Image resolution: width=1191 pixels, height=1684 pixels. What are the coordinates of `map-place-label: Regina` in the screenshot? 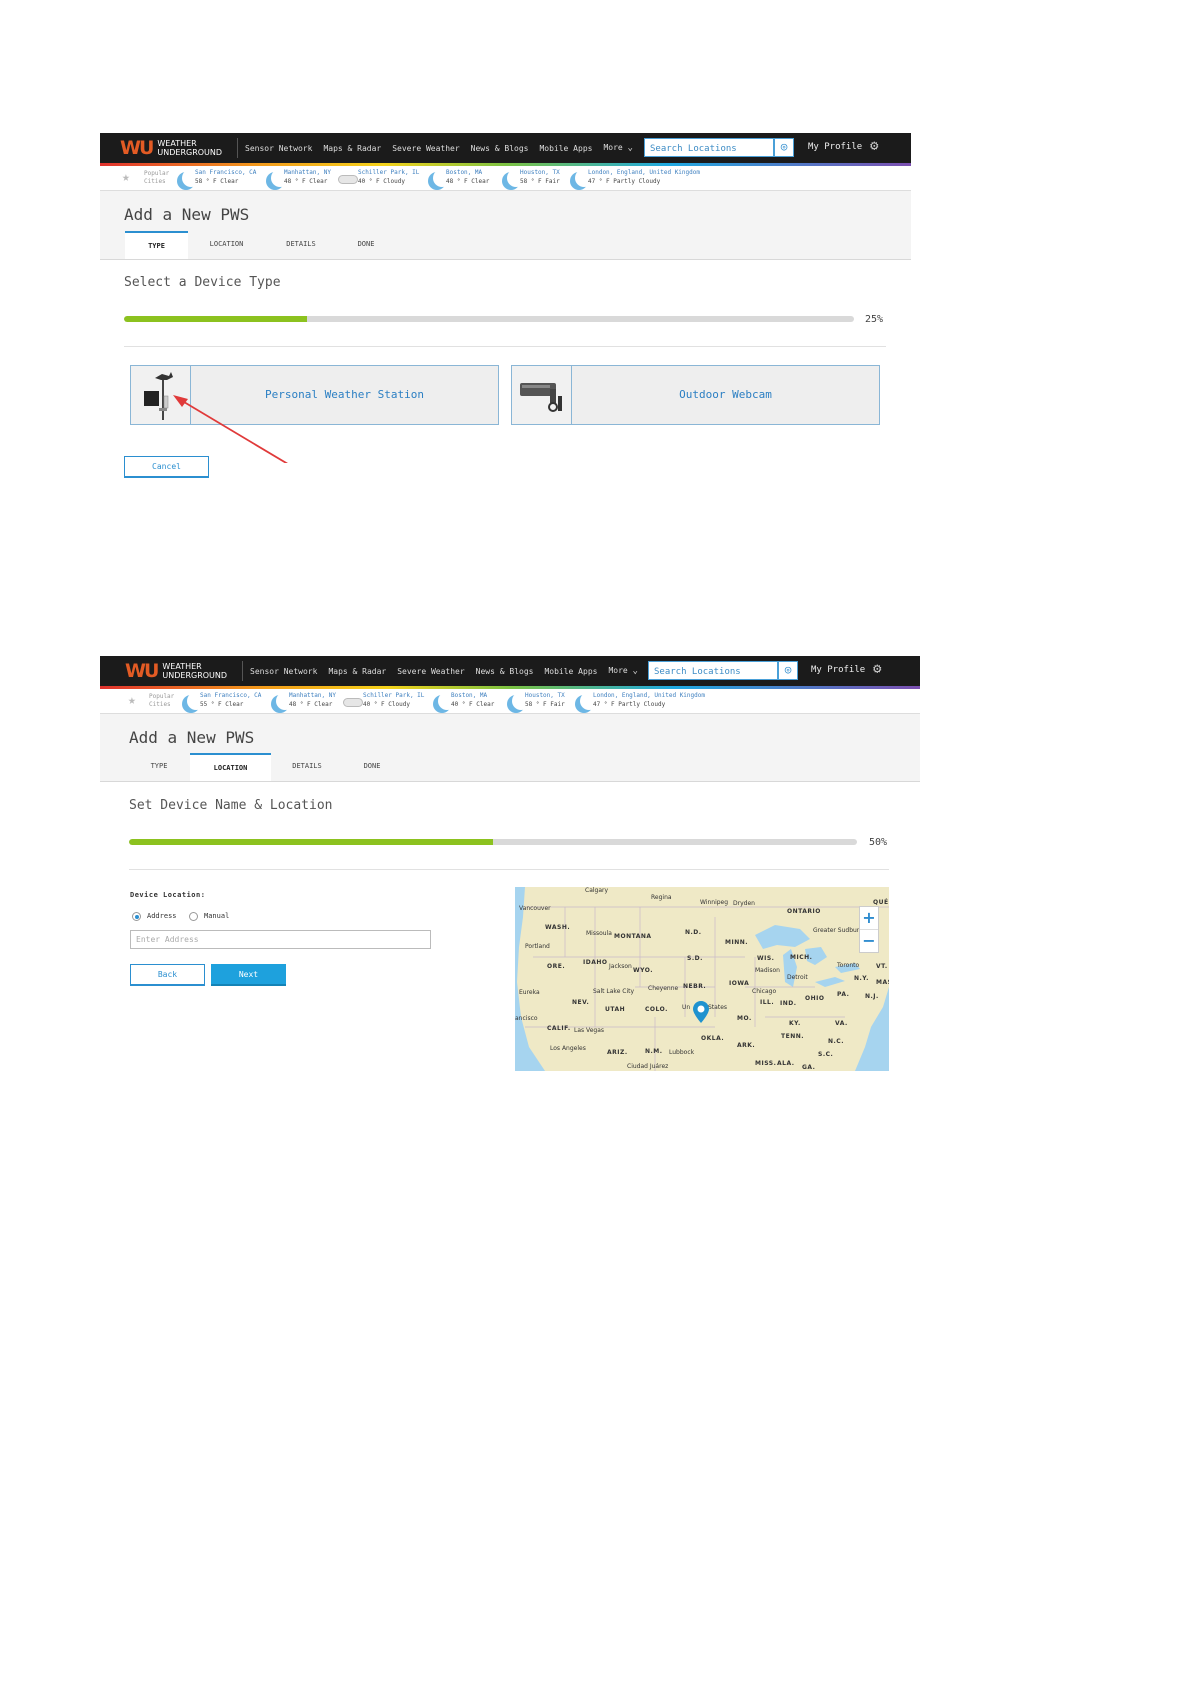 It's located at (661, 897).